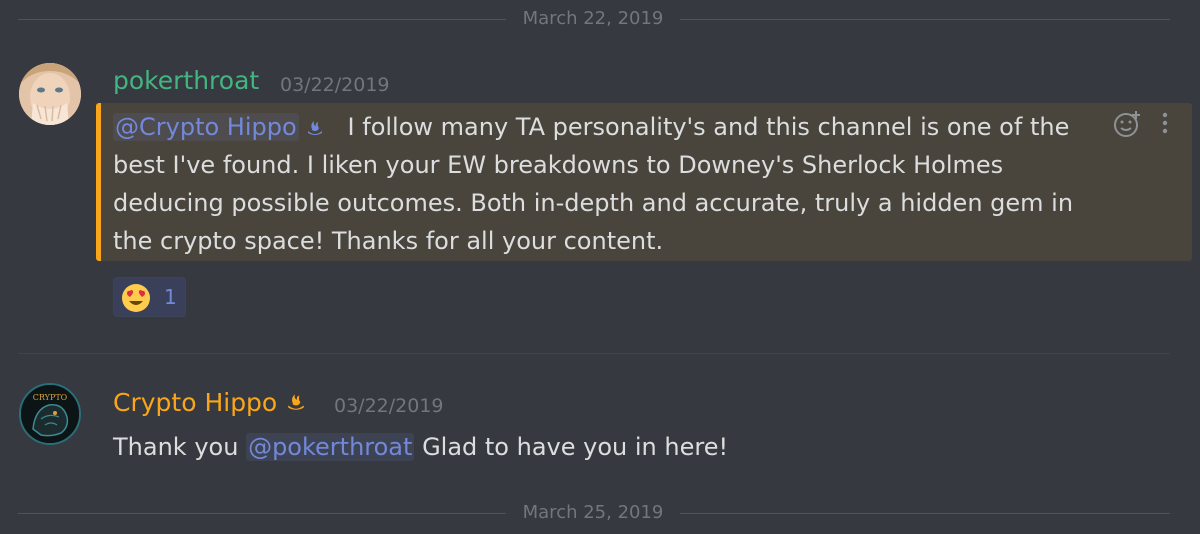 Image resolution: width=1200 pixels, height=534 pixels. What do you see at coordinates (594, 353) in the screenshot?
I see `message-separator` at bounding box center [594, 353].